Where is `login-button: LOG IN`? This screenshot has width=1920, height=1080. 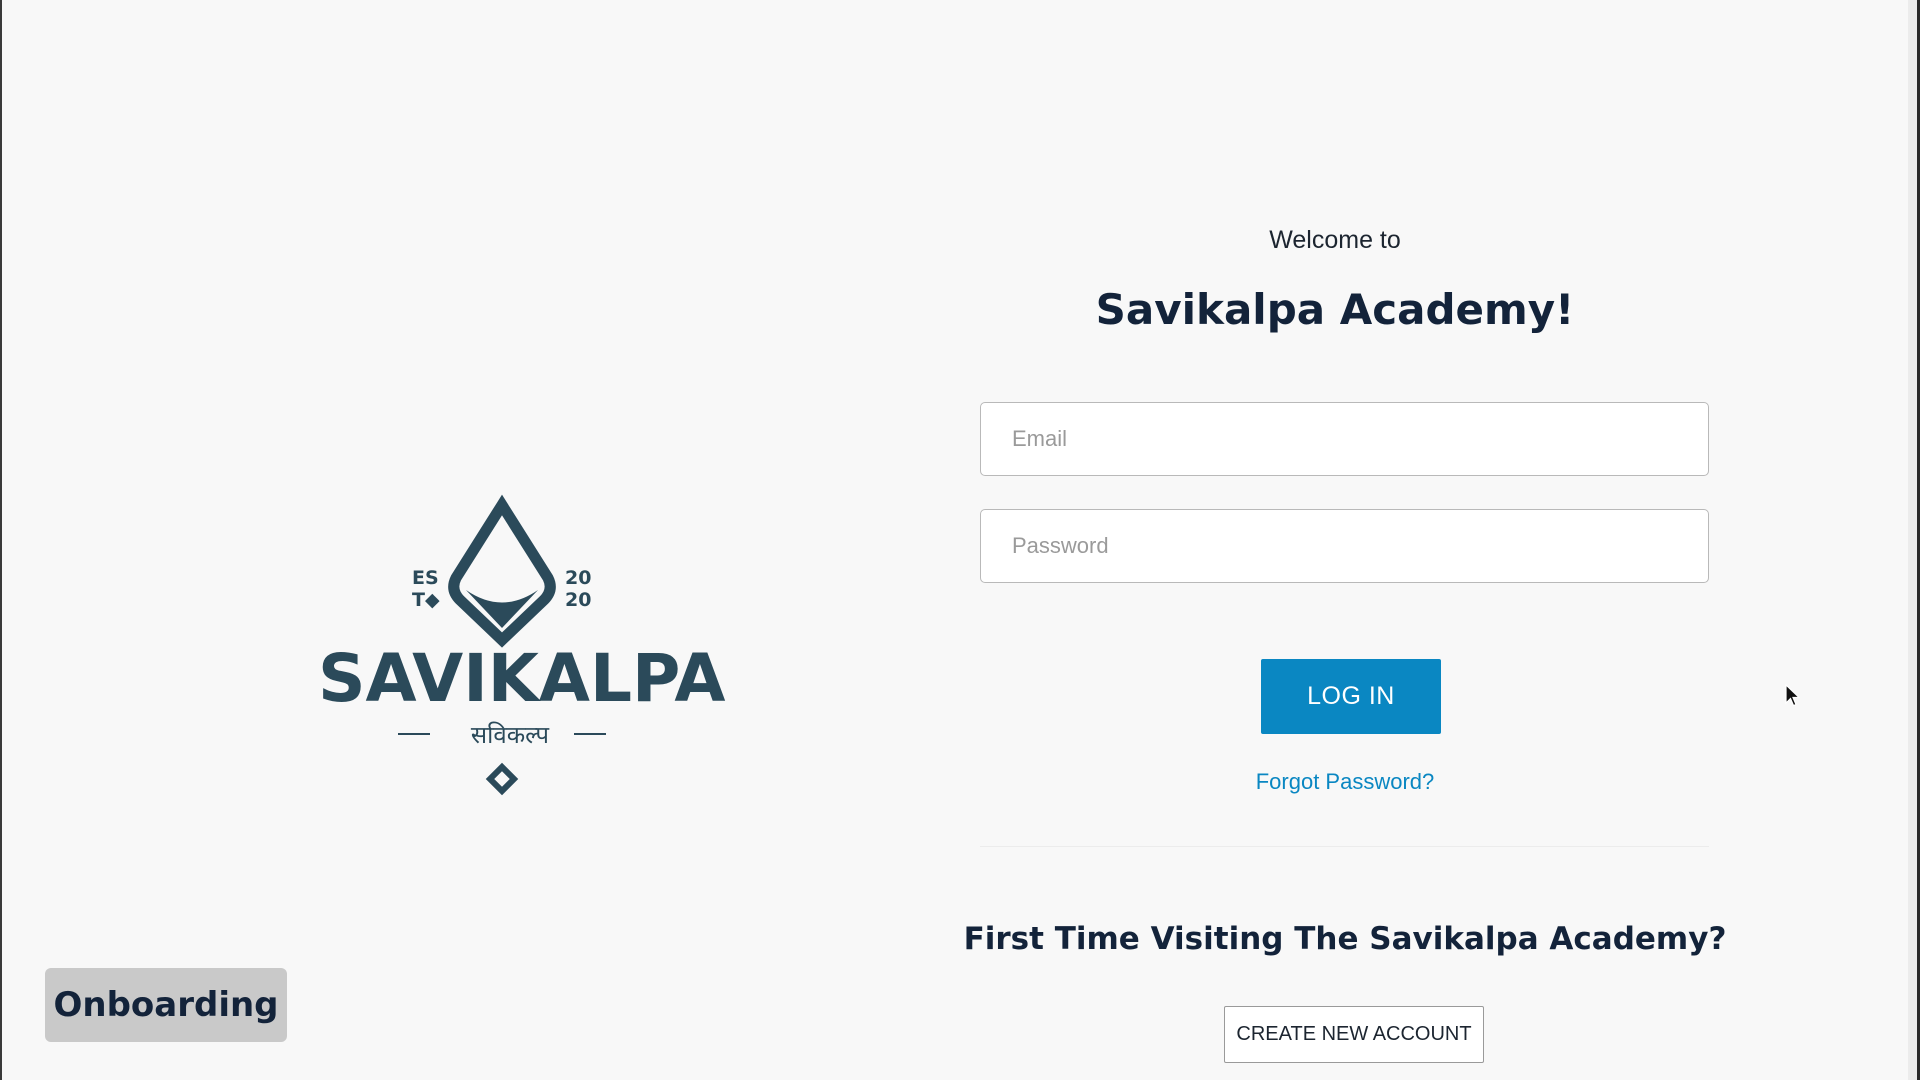
login-button: LOG IN is located at coordinates (1351, 696).